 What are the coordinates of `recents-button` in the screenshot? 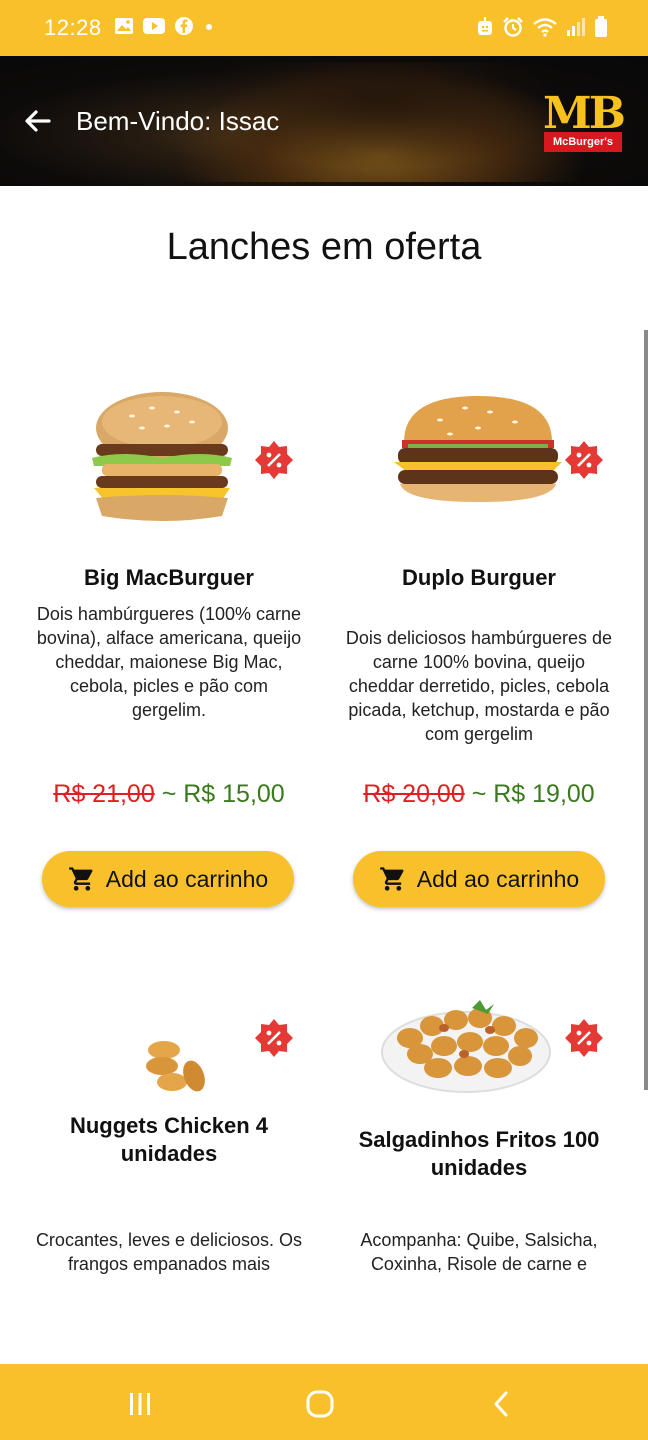 It's located at (140, 1404).